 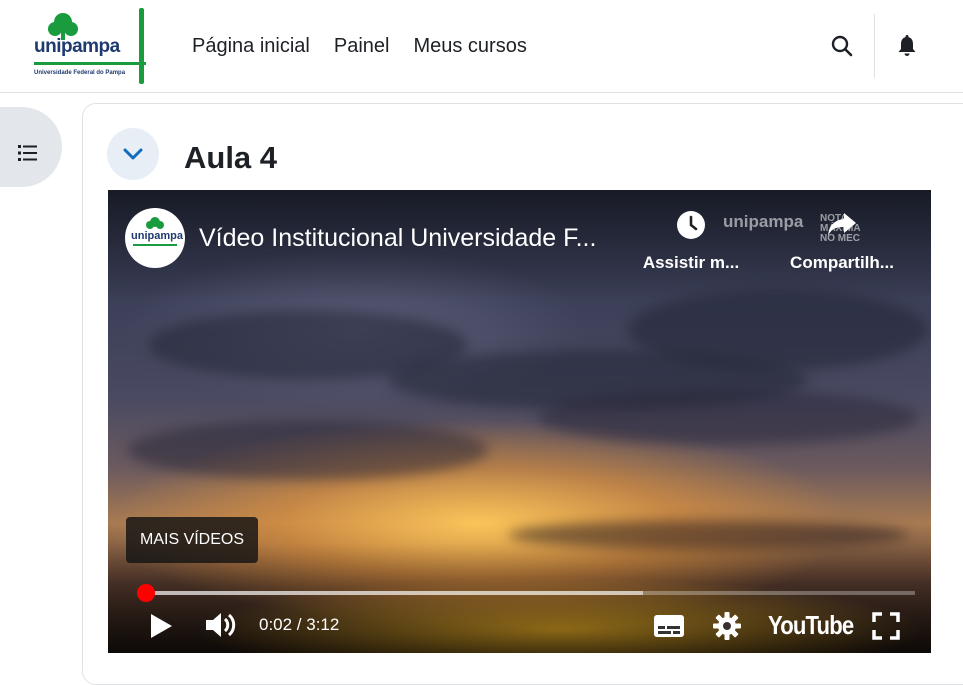 What do you see at coordinates (874, 46) in the screenshot?
I see `nav-divider` at bounding box center [874, 46].